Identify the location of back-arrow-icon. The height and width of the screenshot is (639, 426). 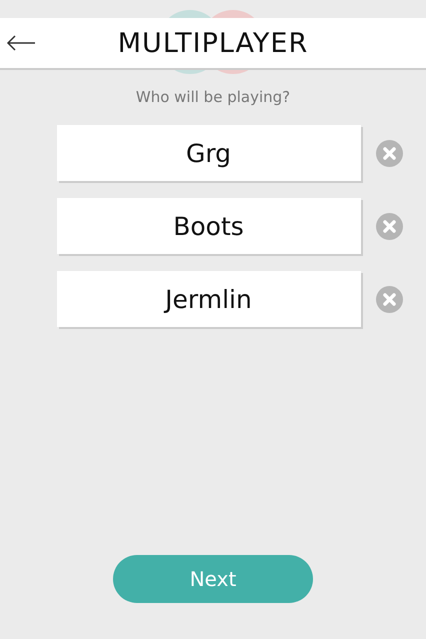
(21, 43).